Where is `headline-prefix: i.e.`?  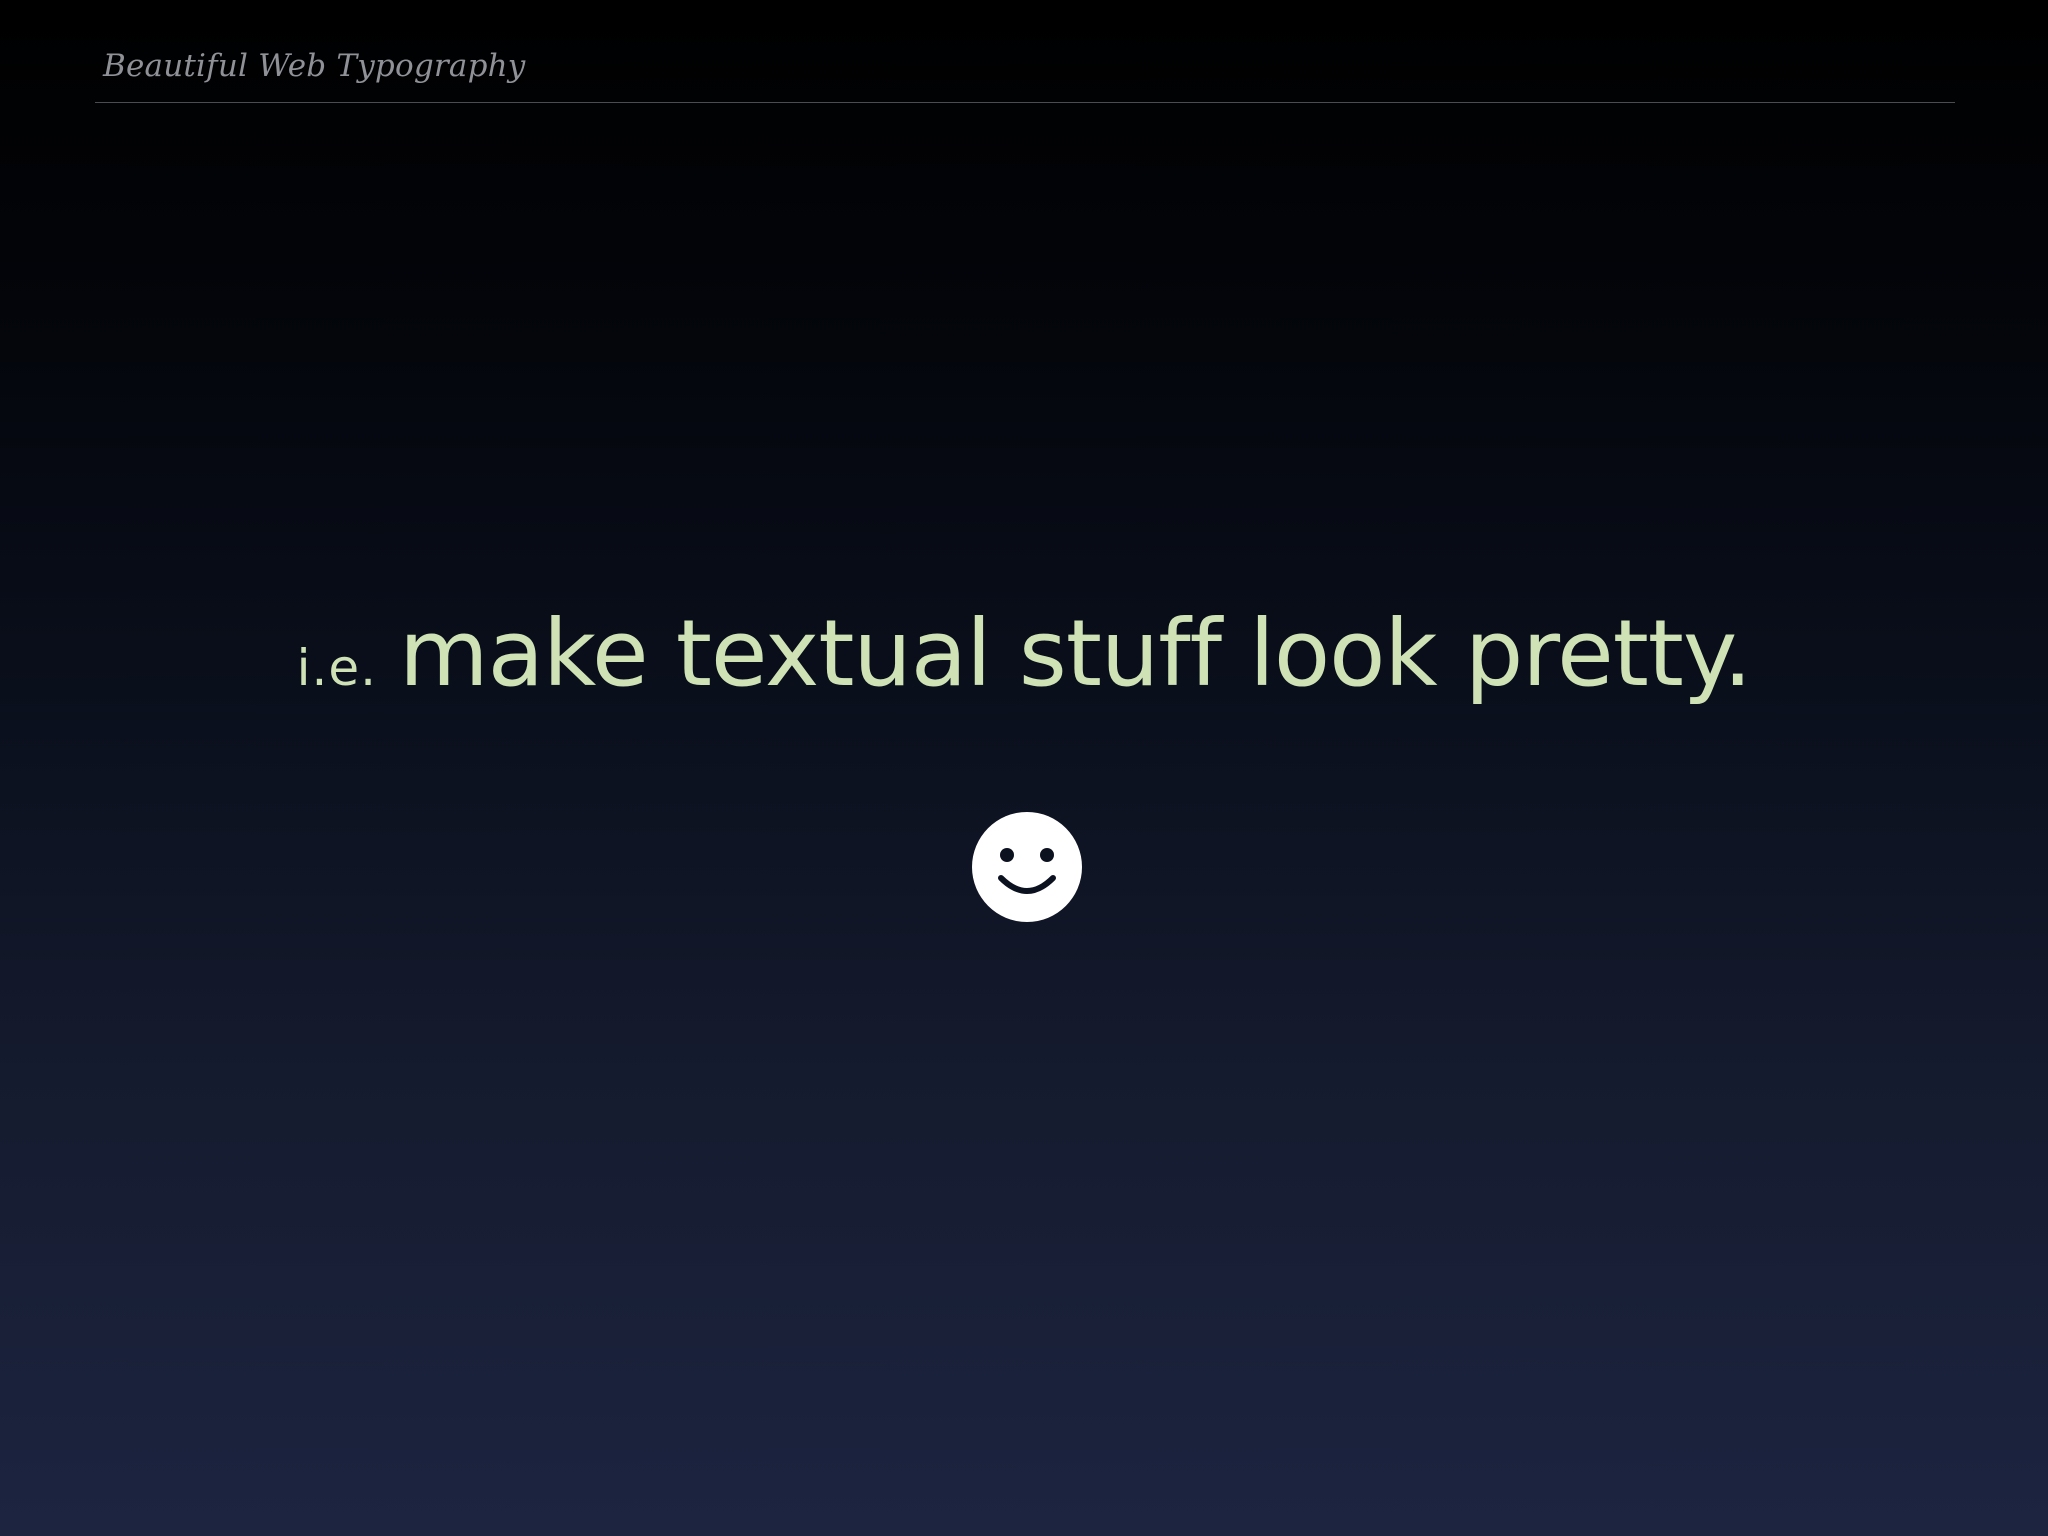
headline-prefix: i.e. is located at coordinates (337, 668).